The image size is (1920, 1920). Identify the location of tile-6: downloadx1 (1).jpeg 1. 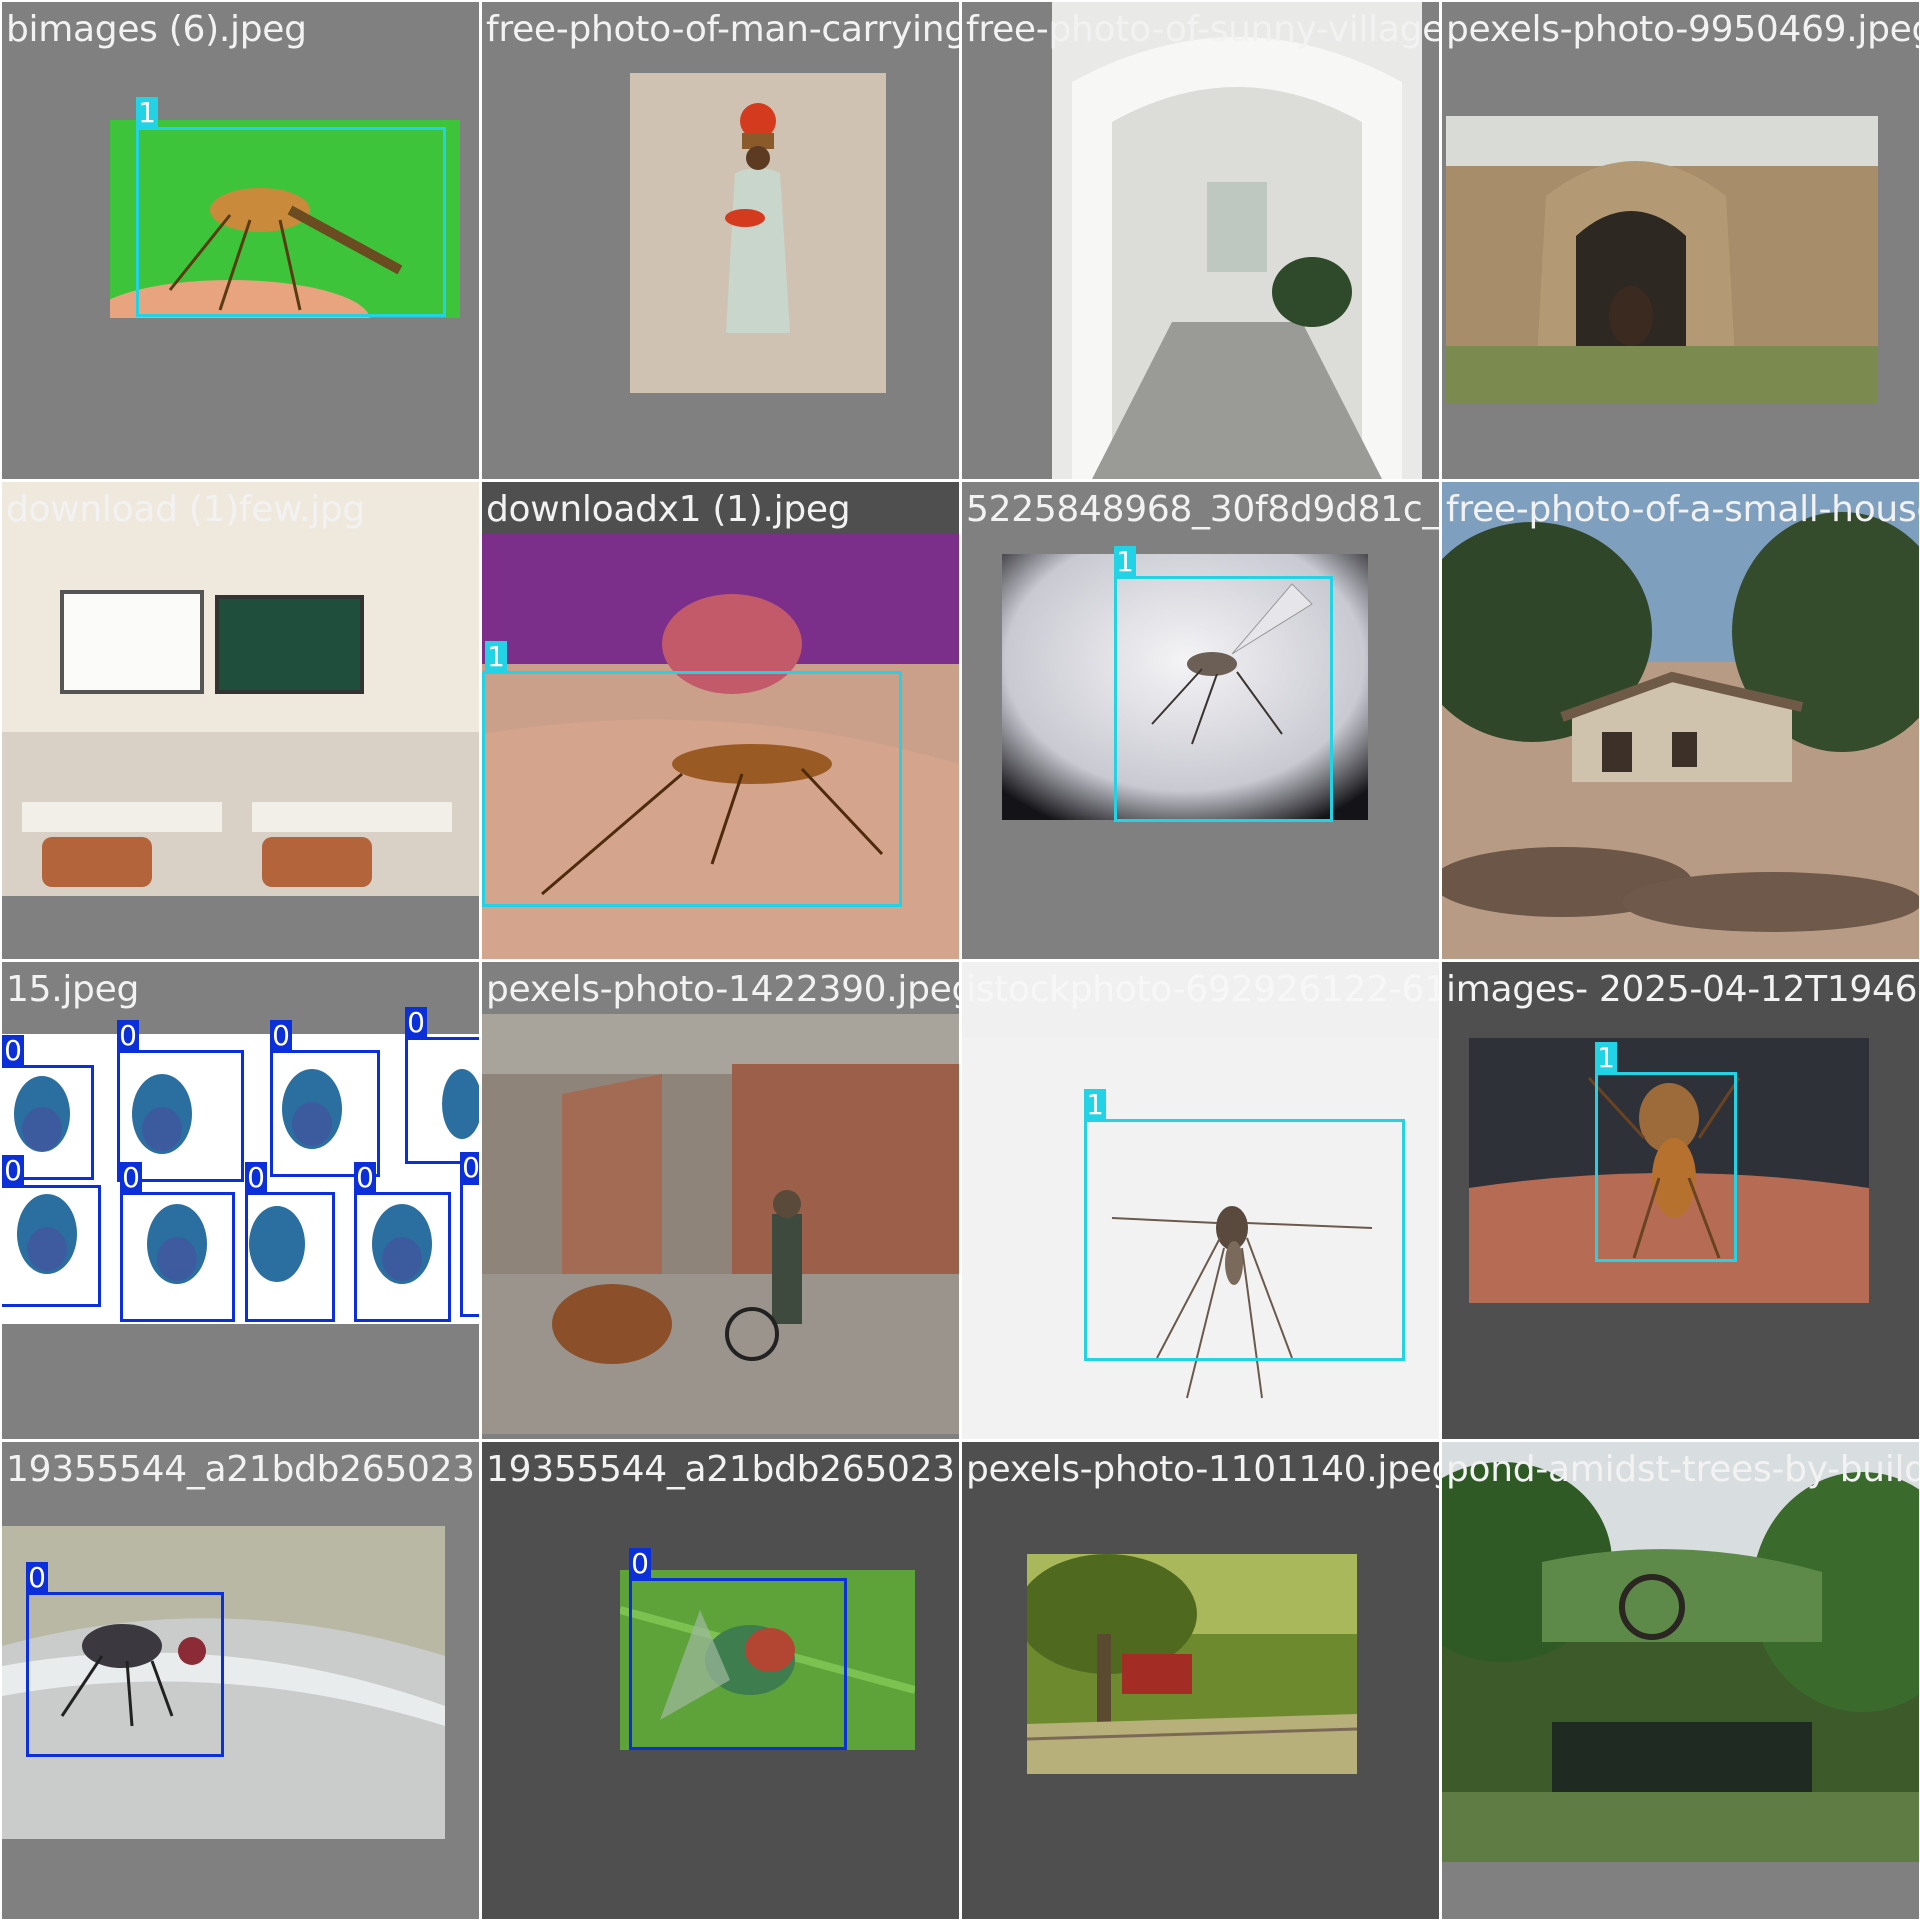
(720, 720).